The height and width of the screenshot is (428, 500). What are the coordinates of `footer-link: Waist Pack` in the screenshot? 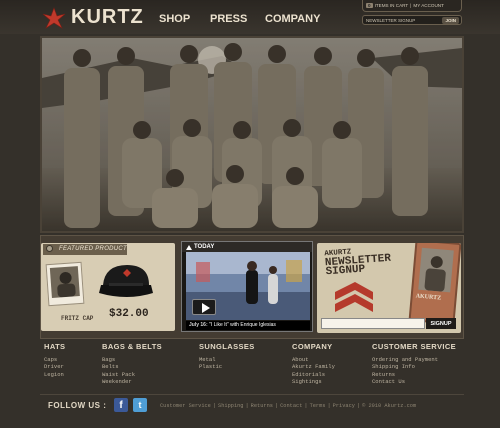 It's located at (132, 374).